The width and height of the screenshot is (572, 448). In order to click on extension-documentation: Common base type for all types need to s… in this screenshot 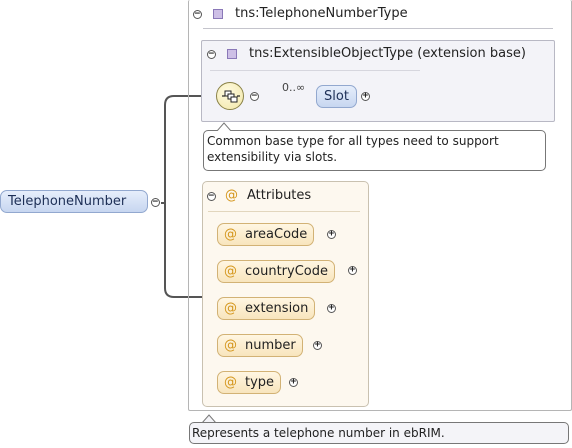, I will do `click(374, 150)`.